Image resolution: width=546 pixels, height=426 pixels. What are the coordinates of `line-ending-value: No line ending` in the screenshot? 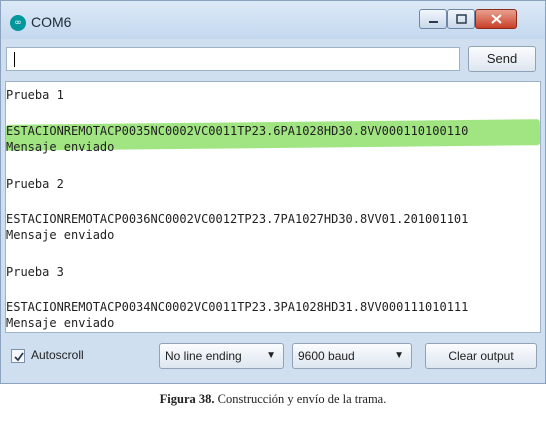 It's located at (203, 356).